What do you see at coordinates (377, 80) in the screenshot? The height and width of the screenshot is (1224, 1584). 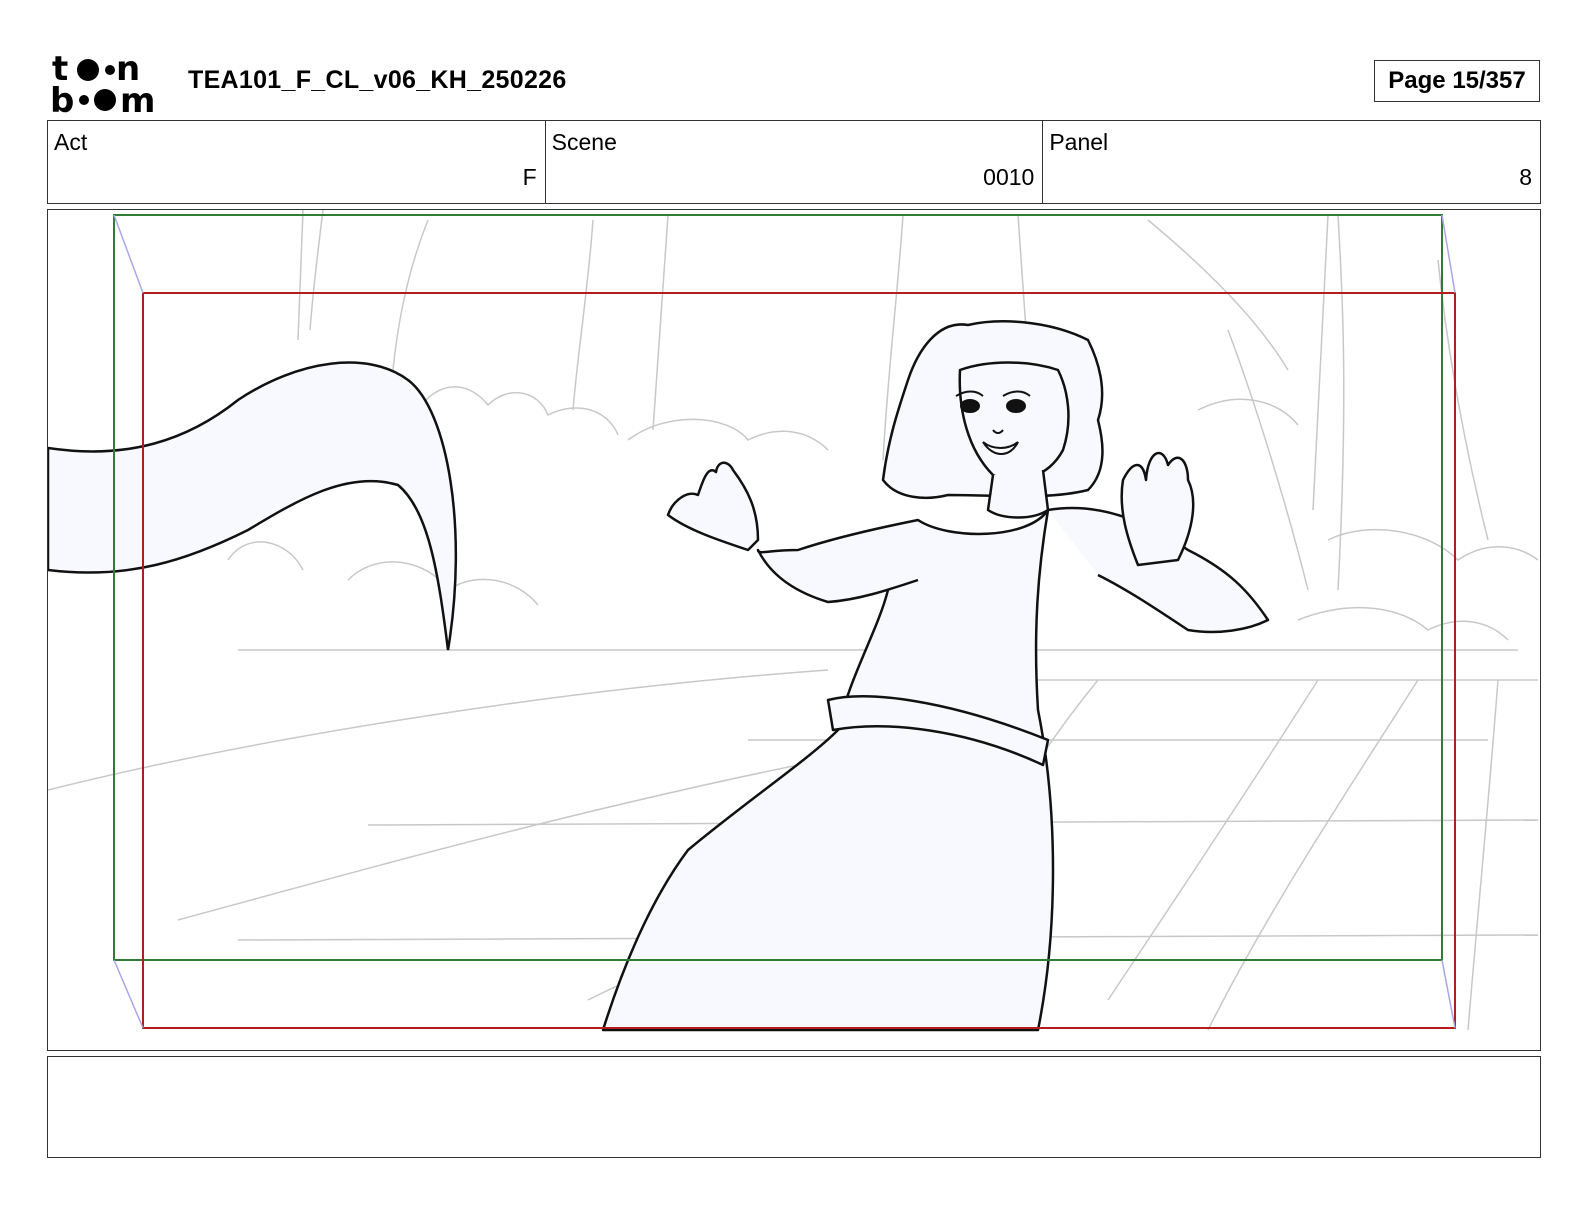 I see `document-title: TEA101_F_CL_v06_KH_250226` at bounding box center [377, 80].